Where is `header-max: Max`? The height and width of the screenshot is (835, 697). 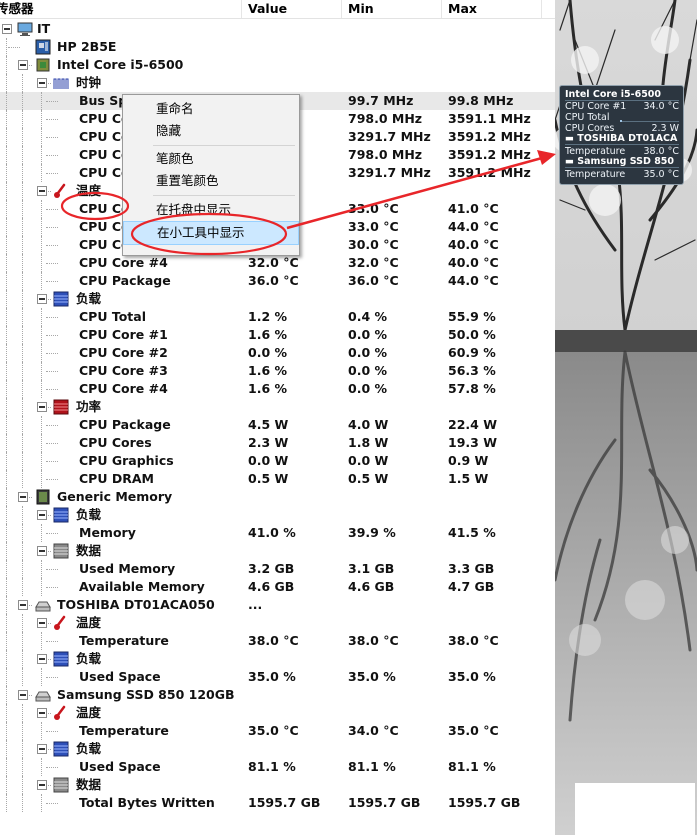
header-max: Max is located at coordinates (462, 9).